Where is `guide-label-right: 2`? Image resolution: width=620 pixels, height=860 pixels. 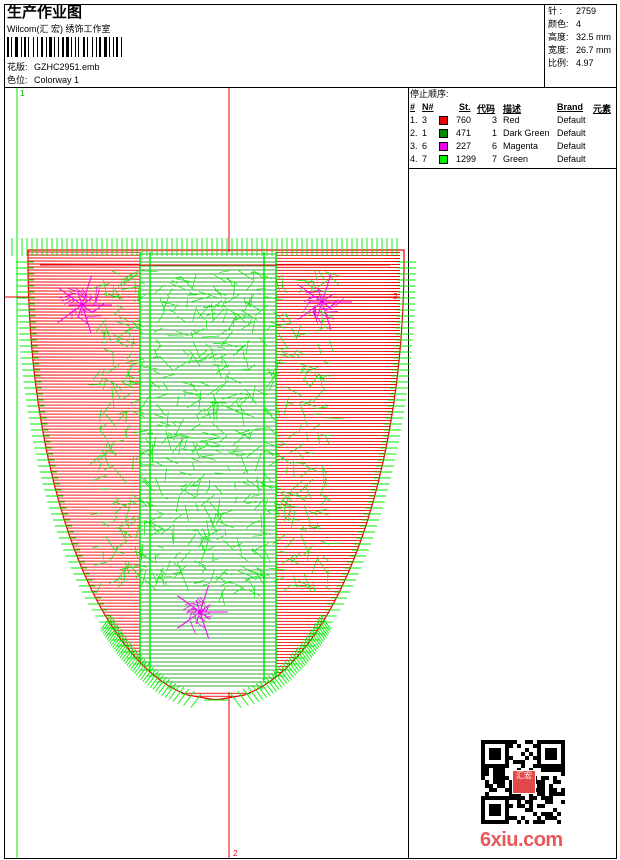 guide-label-right: 2 is located at coordinates (395, 296).